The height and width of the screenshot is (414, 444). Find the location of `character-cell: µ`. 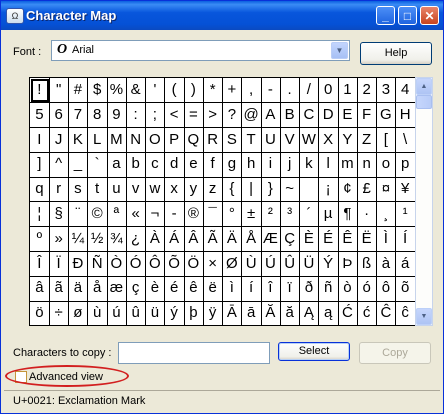

character-cell: µ is located at coordinates (328, 215).